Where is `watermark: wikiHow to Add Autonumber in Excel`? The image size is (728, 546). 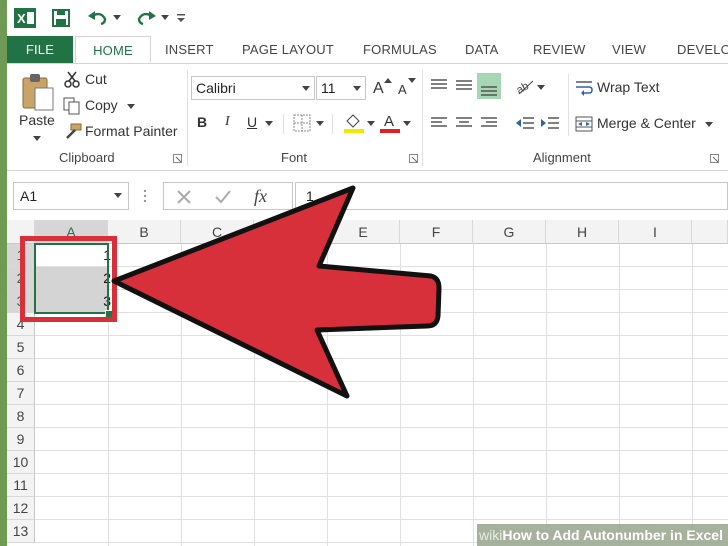
watermark: wikiHow to Add Autonumber in Excel is located at coordinates (602, 535).